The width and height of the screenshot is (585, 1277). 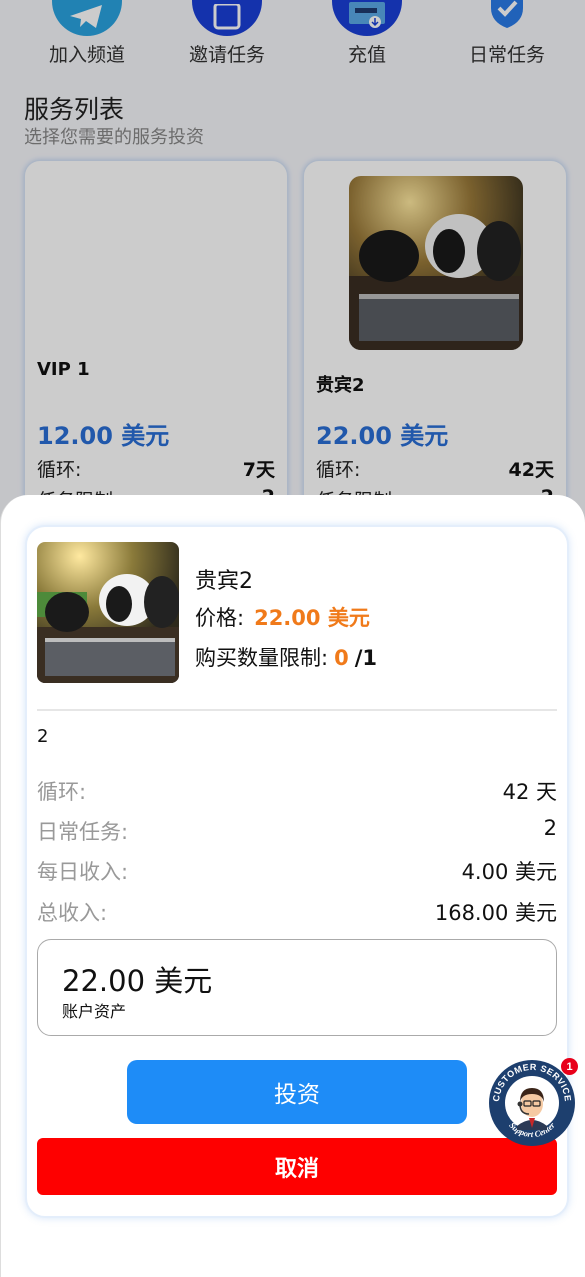 What do you see at coordinates (550, 828) in the screenshot?
I see `stat-value: 2` at bounding box center [550, 828].